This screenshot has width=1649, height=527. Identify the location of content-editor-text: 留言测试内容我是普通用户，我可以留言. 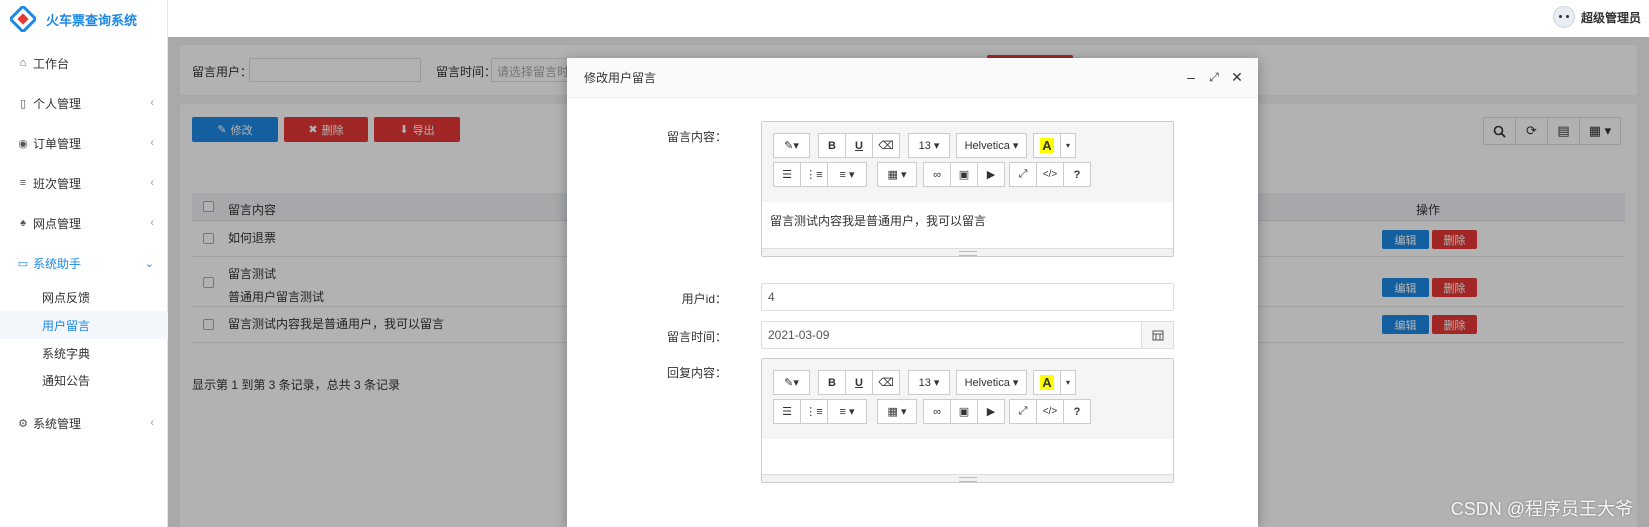
(878, 221).